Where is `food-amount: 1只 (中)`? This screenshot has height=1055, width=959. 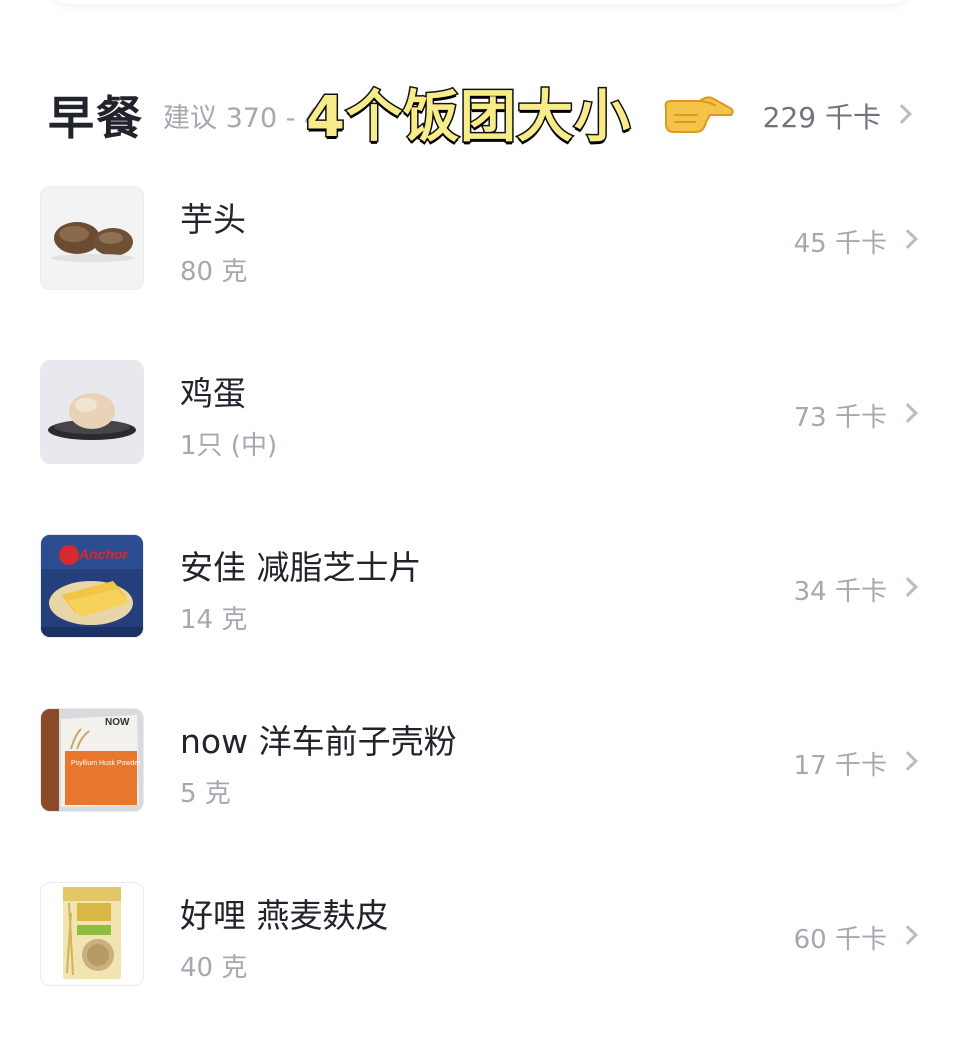 food-amount: 1只 (中) is located at coordinates (229, 446).